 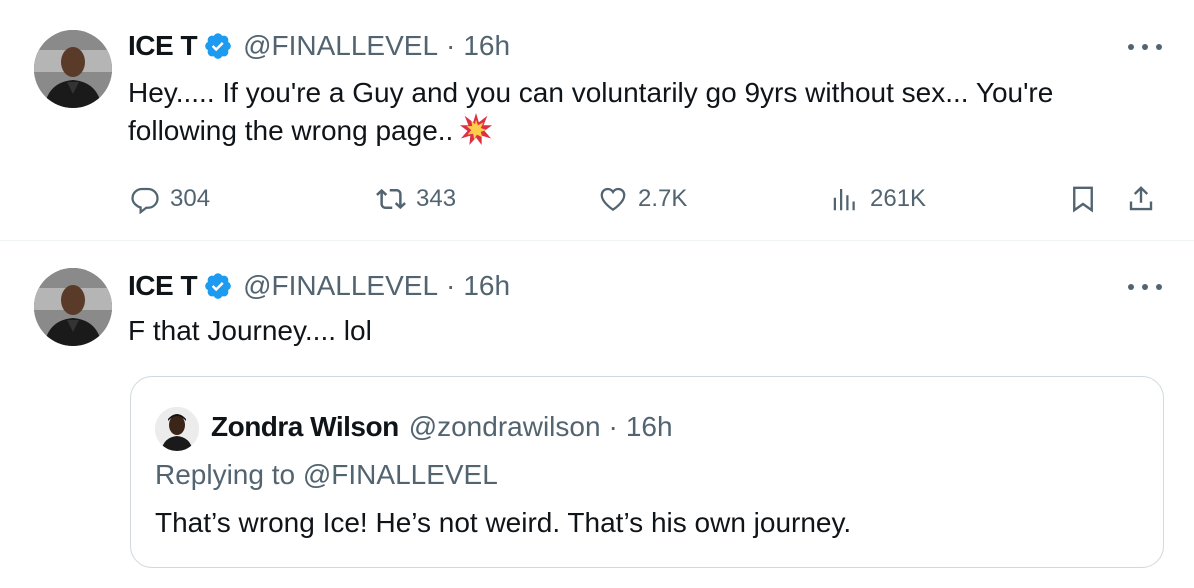 I want to click on retweet-button: 343, so click(x=416, y=199).